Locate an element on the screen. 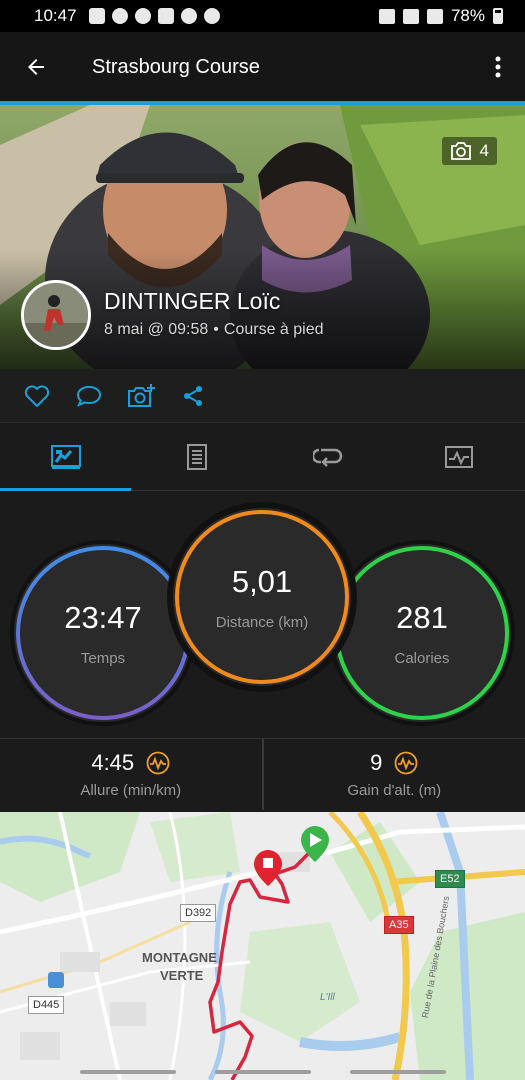 Image resolution: width=525 pixels, height=1080 pixels. share-button is located at coordinates (193, 396).